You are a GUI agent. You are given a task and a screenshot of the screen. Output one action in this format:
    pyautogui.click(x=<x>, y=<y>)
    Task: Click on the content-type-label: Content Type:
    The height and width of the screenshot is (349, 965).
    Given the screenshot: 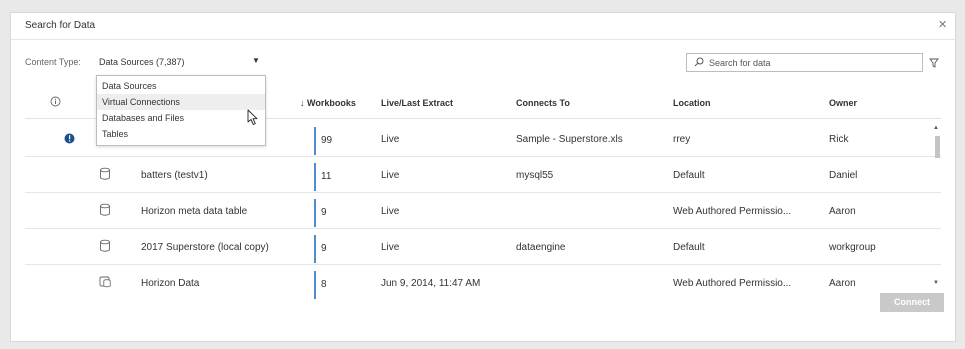 What is the action you would take?
    pyautogui.click(x=53, y=62)
    